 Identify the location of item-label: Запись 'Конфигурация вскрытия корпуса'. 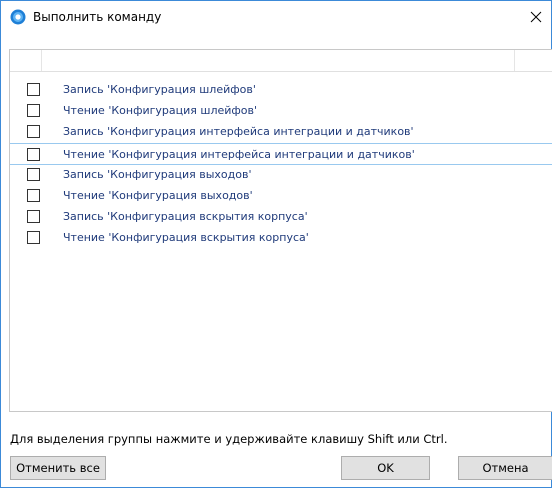
(185, 217).